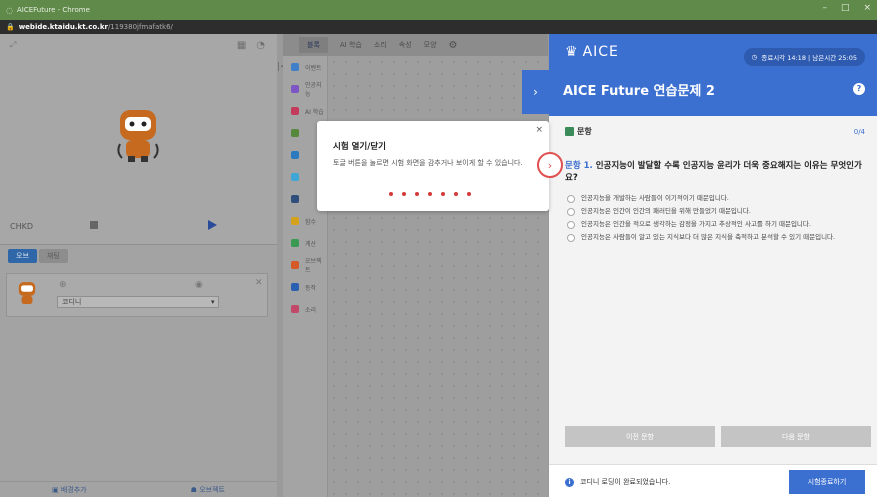 The width and height of the screenshot is (877, 497). What do you see at coordinates (827, 482) in the screenshot?
I see `end-exam-button: 시험종료하기` at bounding box center [827, 482].